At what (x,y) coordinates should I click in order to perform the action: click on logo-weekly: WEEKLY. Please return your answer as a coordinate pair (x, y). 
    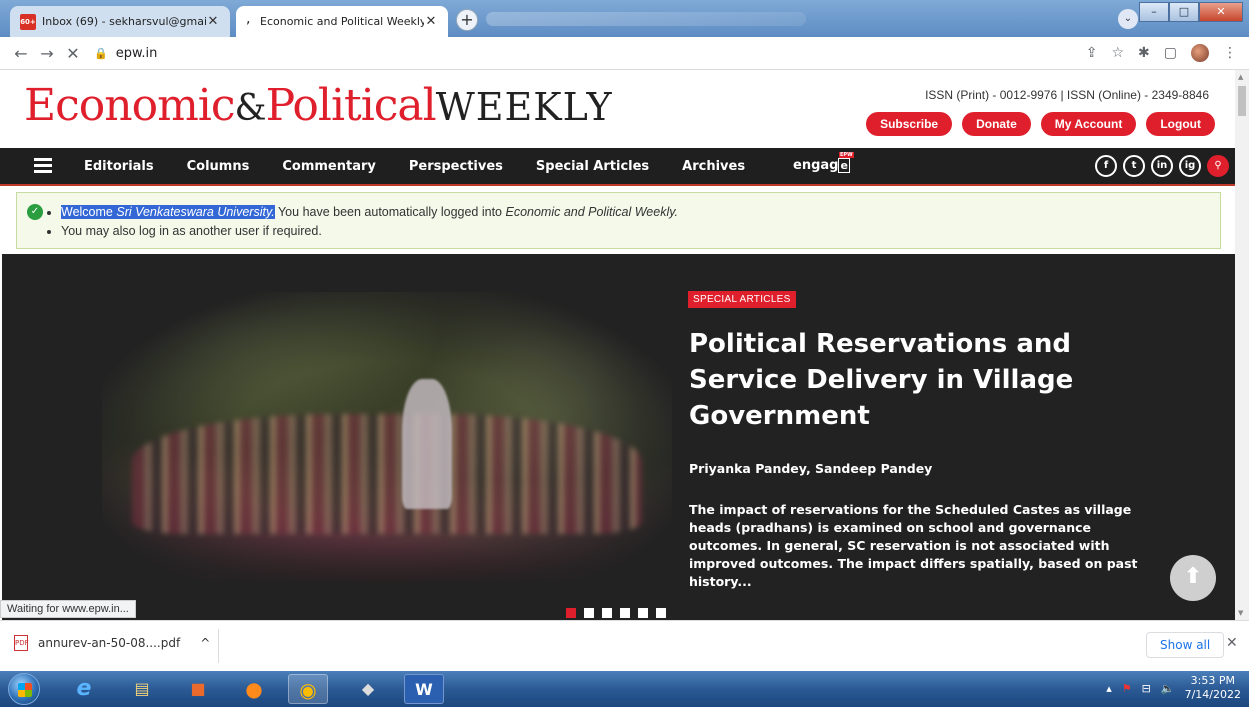
    Looking at the image, I should click on (524, 107).